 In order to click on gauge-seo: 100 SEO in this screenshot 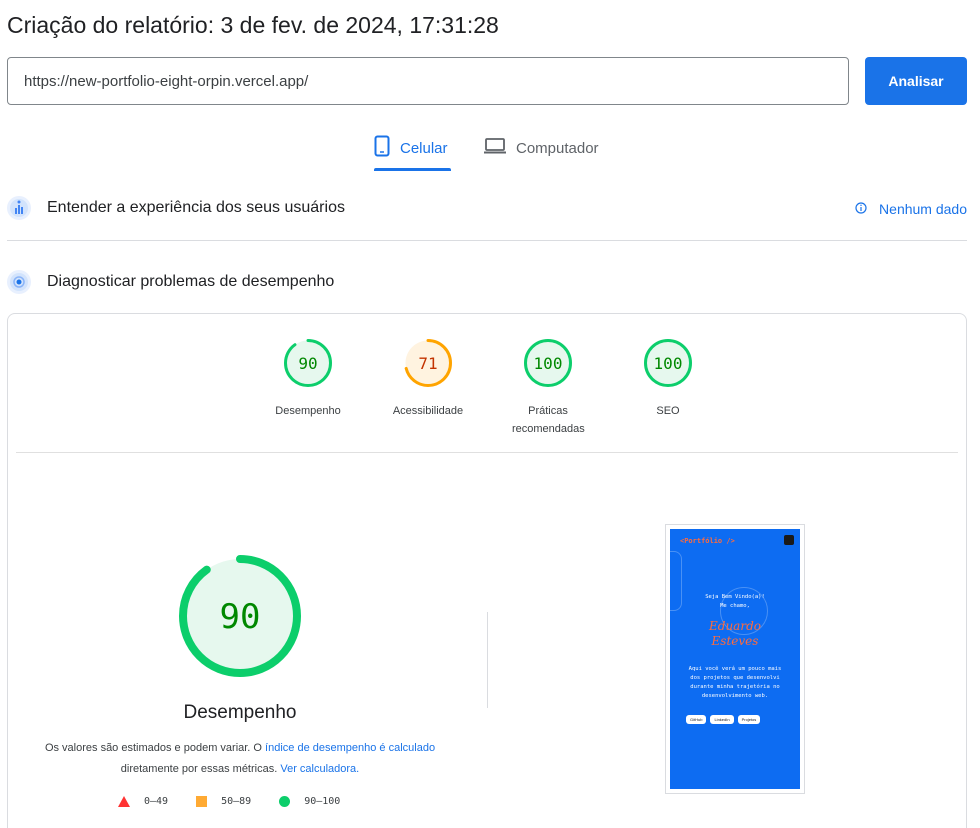, I will do `click(668, 379)`.